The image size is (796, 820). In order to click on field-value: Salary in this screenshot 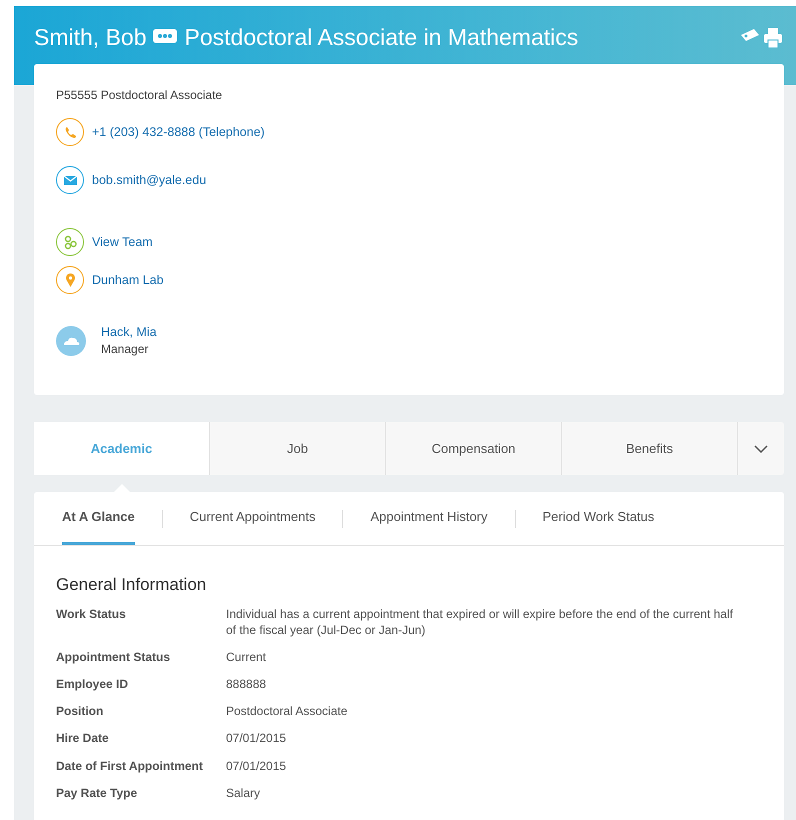, I will do `click(244, 792)`.